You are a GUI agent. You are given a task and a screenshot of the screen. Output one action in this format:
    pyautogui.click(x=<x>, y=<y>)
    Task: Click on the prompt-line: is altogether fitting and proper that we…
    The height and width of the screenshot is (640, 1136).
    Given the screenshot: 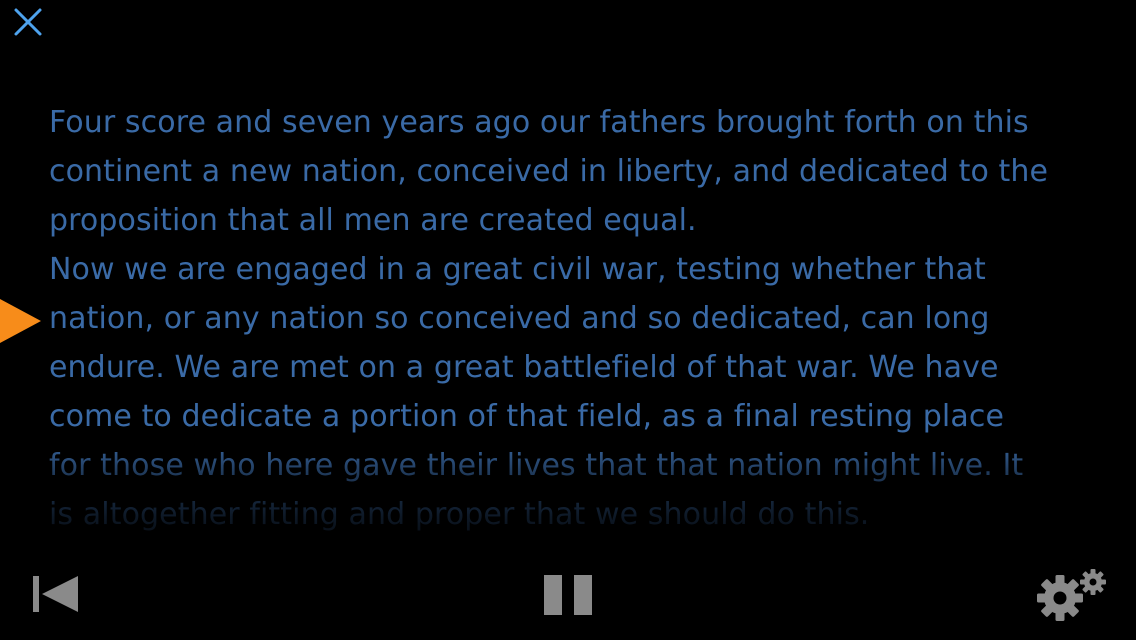 What is the action you would take?
    pyautogui.click(x=459, y=514)
    